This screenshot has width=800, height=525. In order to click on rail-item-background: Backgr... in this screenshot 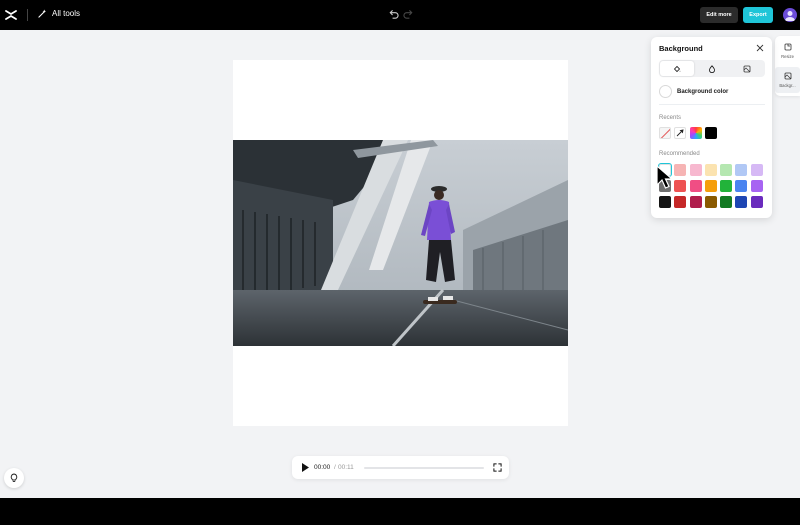, I will do `click(787, 80)`.